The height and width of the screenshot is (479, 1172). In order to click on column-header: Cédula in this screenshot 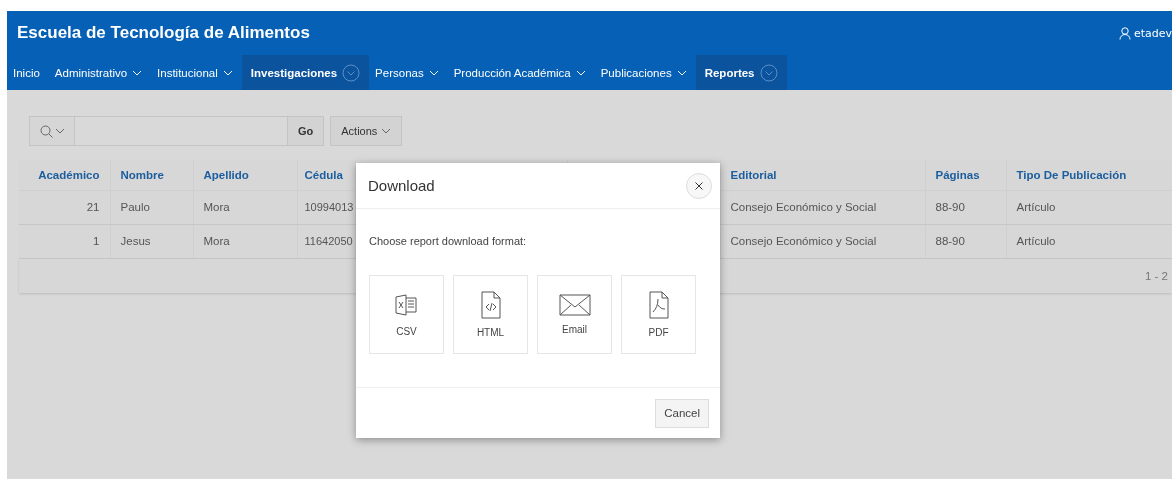, I will do `click(326, 175)`.